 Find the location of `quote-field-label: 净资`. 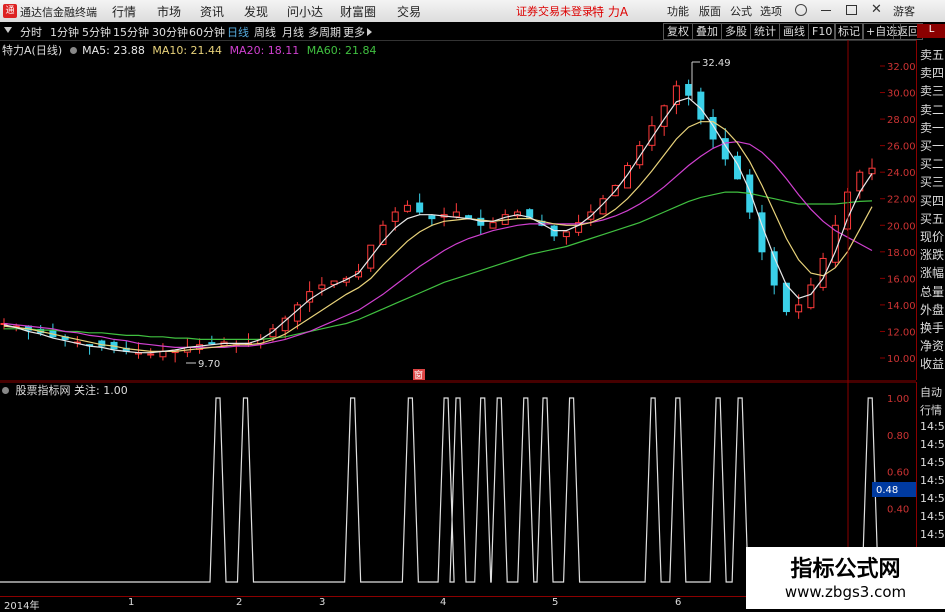

quote-field-label: 净资 is located at coordinates (932, 346).